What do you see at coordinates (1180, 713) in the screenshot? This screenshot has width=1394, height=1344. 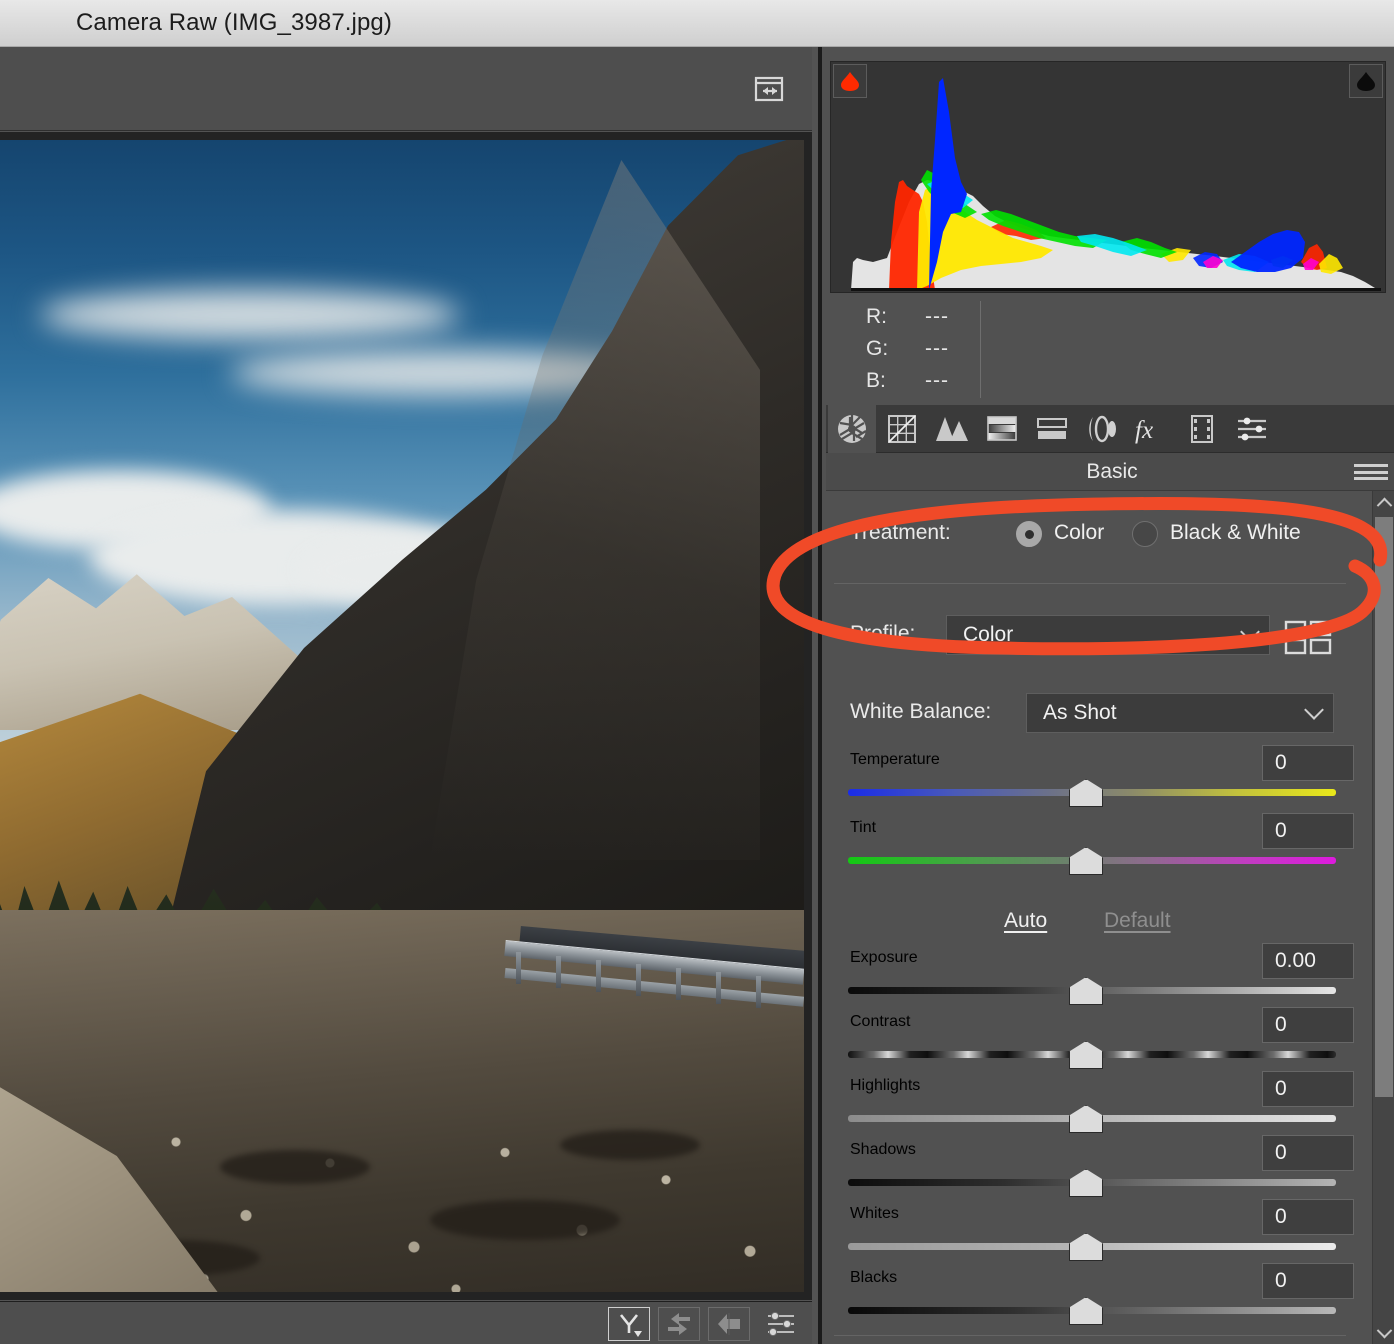 I see `white-balance-dropdown: As Shot` at bounding box center [1180, 713].